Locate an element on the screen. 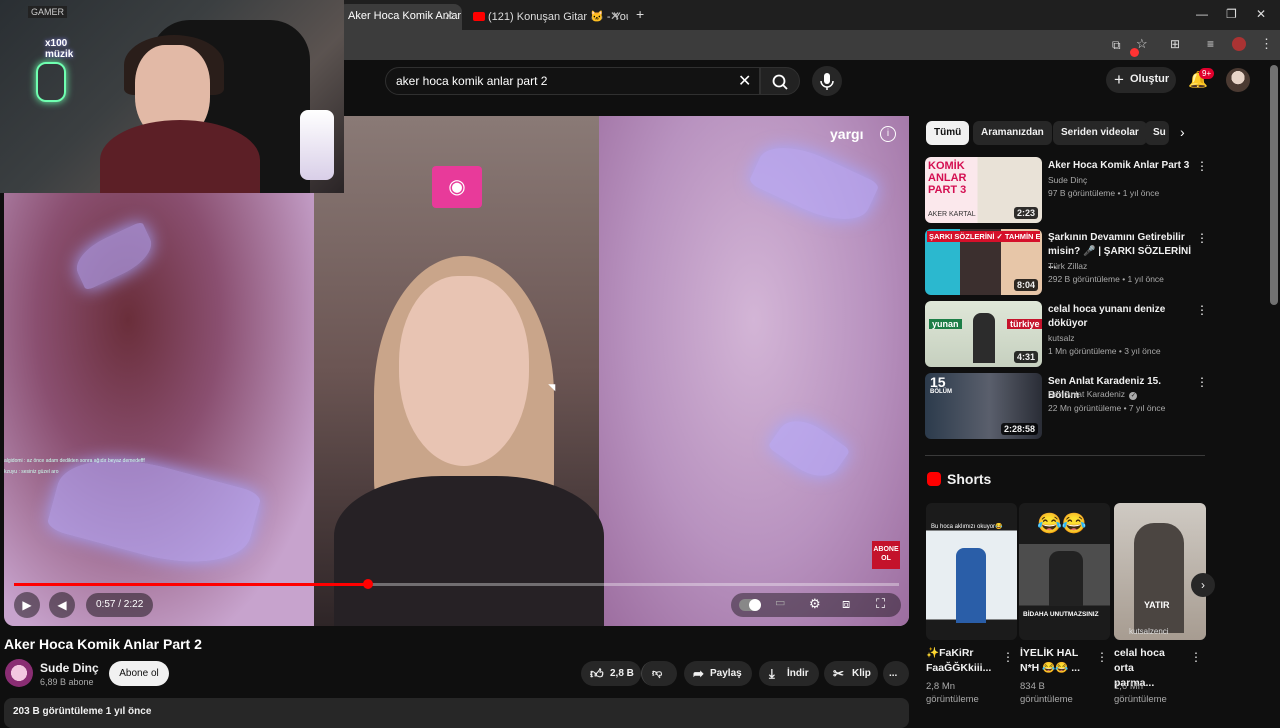 The image size is (1280, 728). short-overlay-text: Bu hoca aklımızı okuyor😂 is located at coordinates (967, 527).